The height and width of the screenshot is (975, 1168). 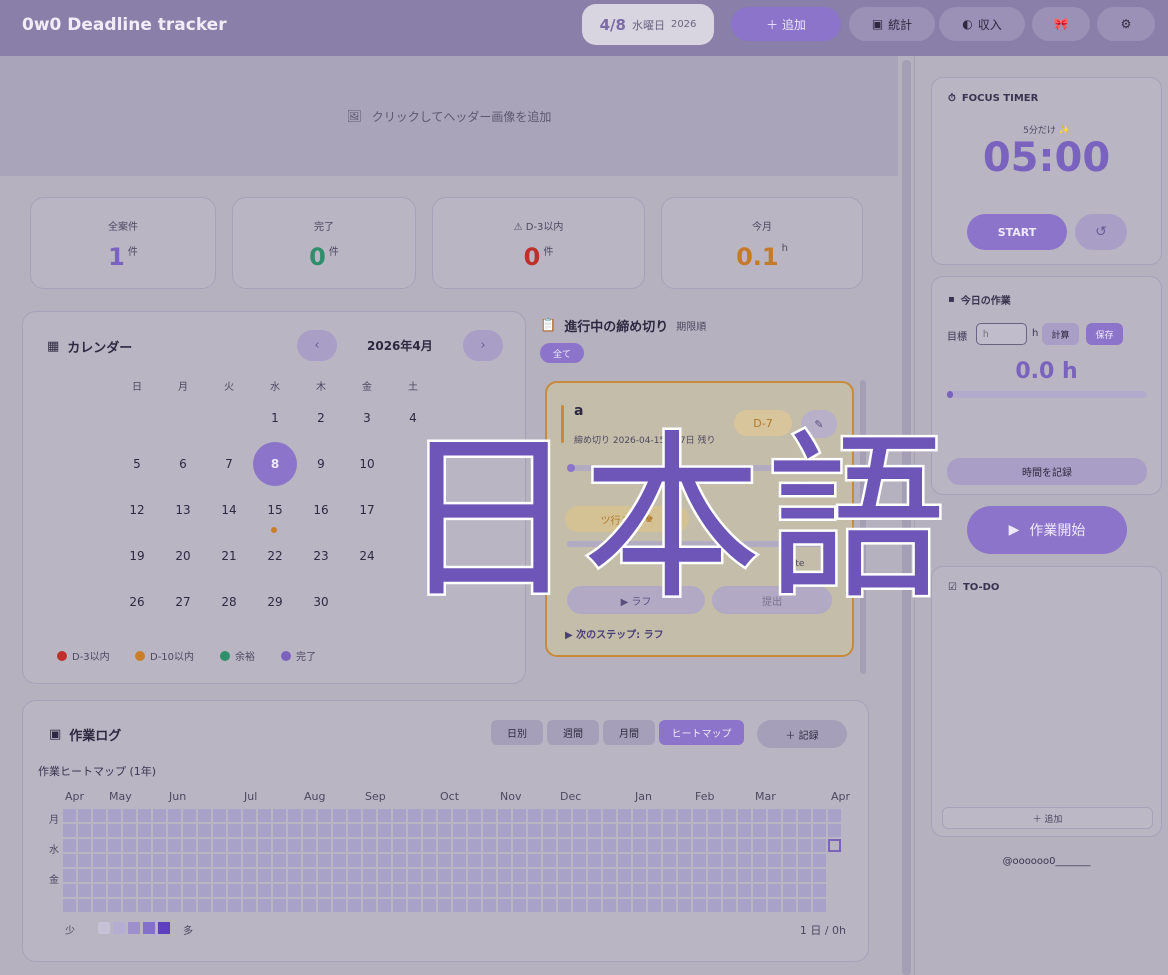 I want to click on calendar-day: 3, so click(x=367, y=418).